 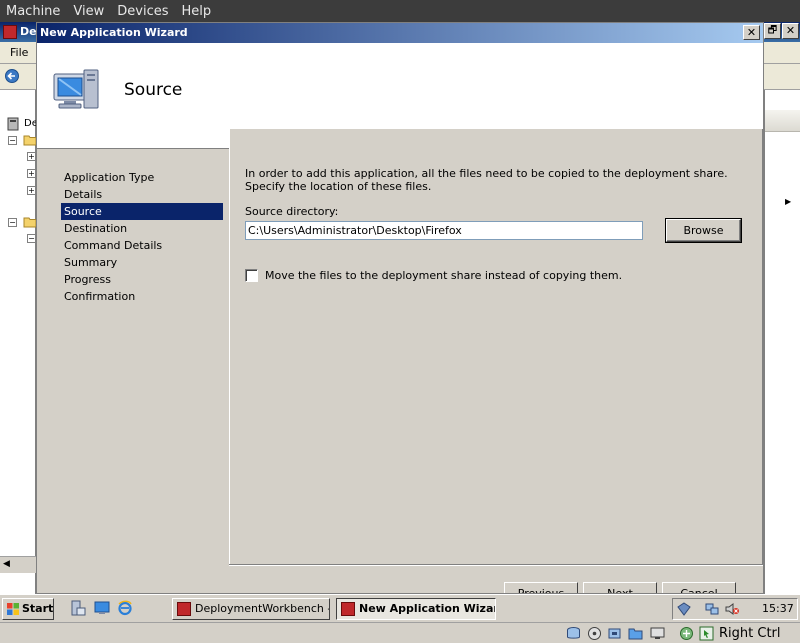 I want to click on vbox-menu-devices: Devices, so click(x=142, y=11).